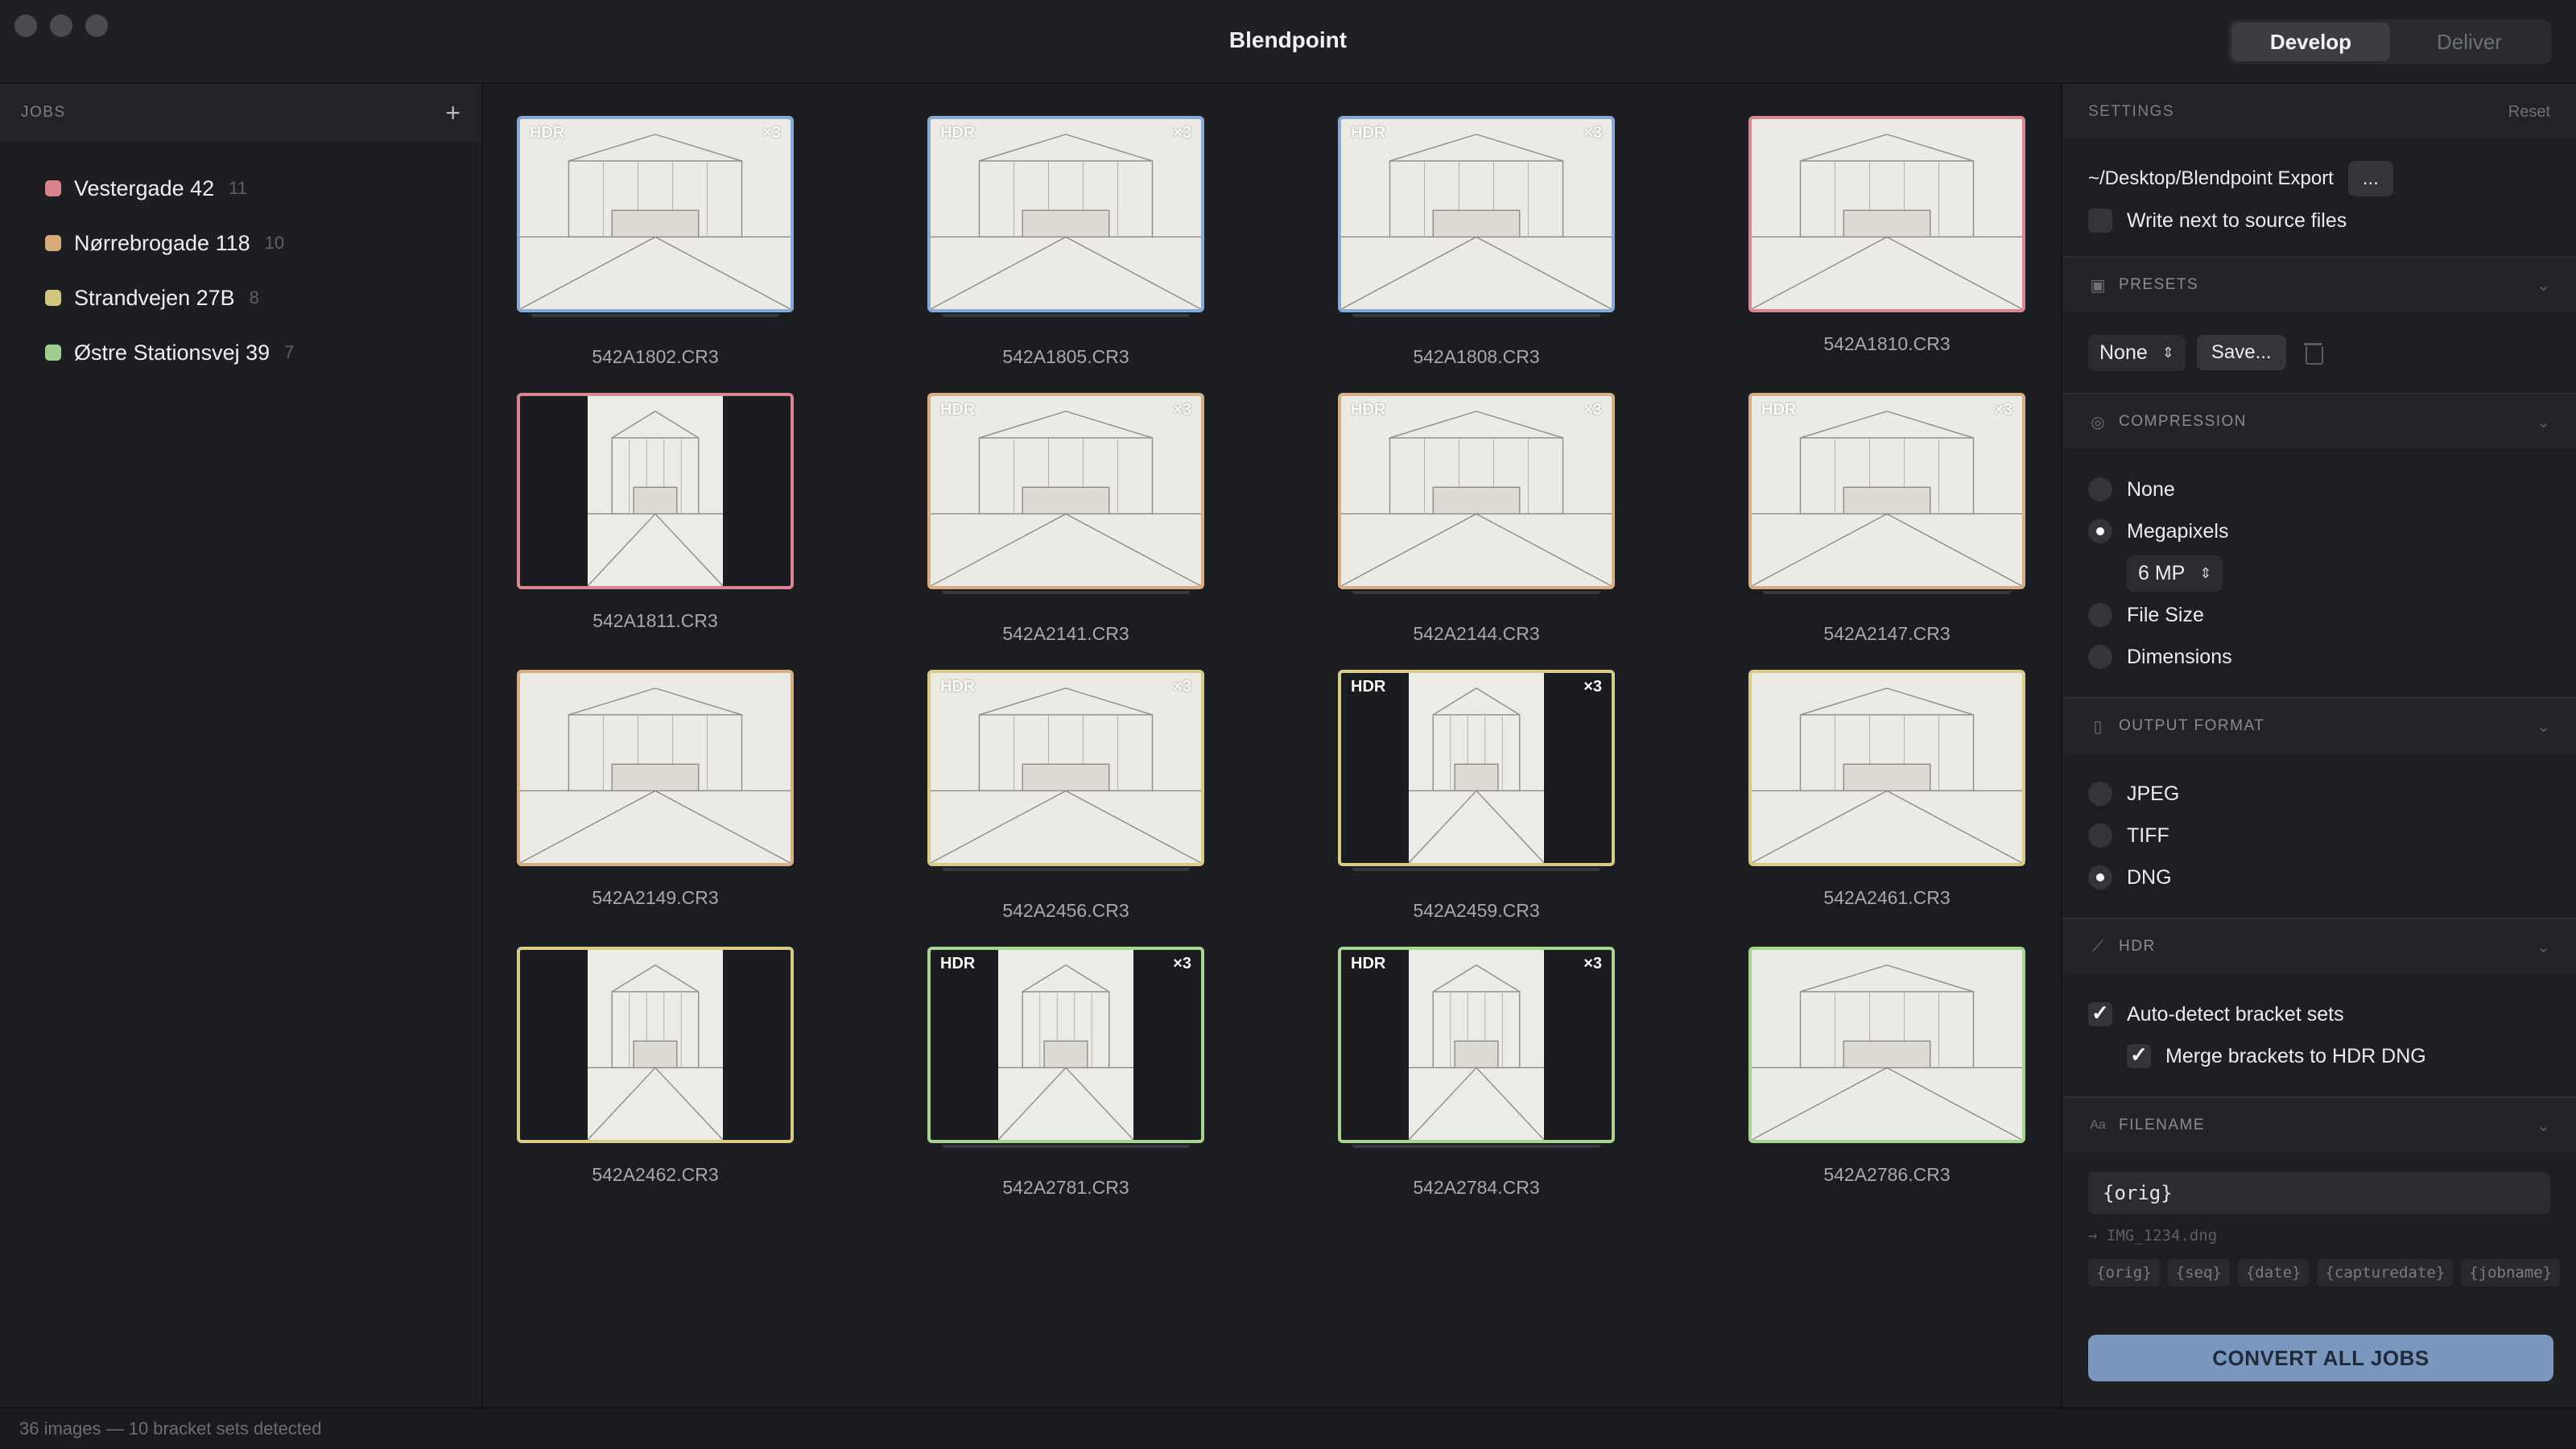  I want to click on auto-detect-checkbox, so click(2100, 1013).